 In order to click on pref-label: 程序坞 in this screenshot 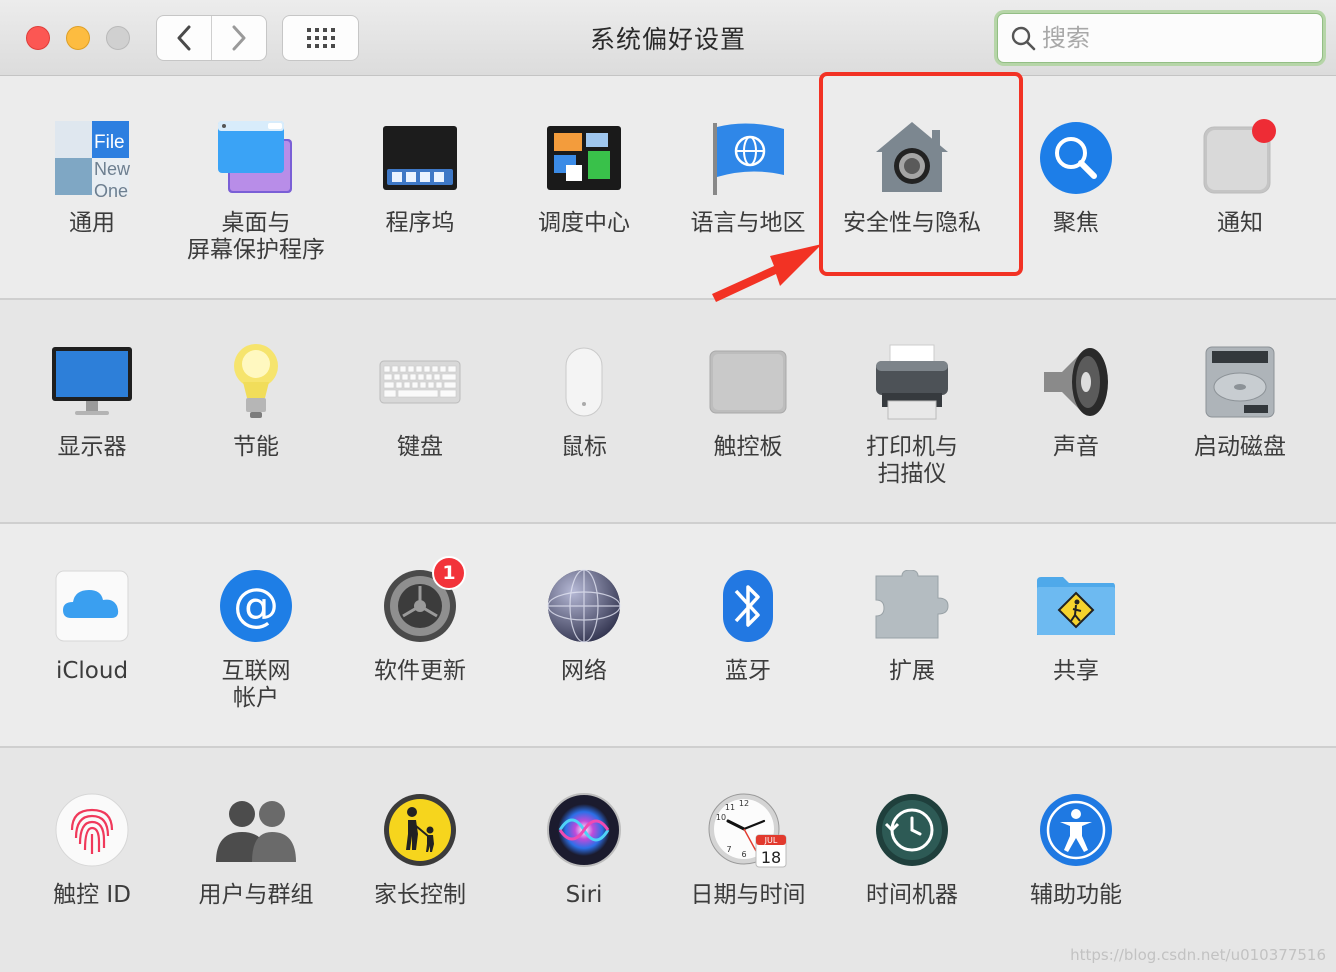, I will do `click(420, 223)`.